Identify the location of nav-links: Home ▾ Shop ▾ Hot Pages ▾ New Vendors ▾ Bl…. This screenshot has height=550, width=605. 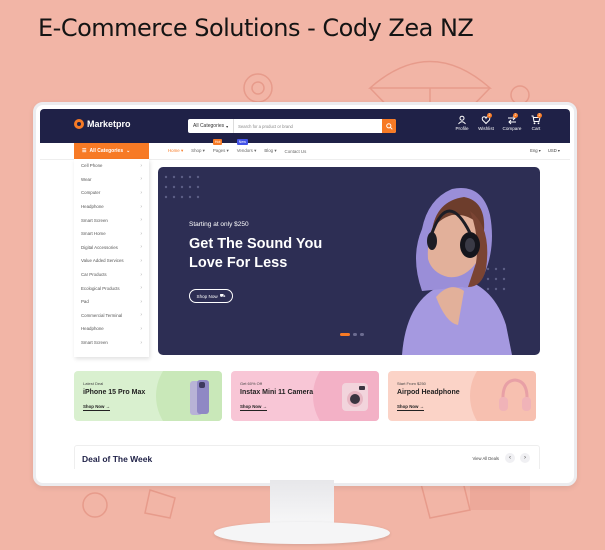
(237, 149).